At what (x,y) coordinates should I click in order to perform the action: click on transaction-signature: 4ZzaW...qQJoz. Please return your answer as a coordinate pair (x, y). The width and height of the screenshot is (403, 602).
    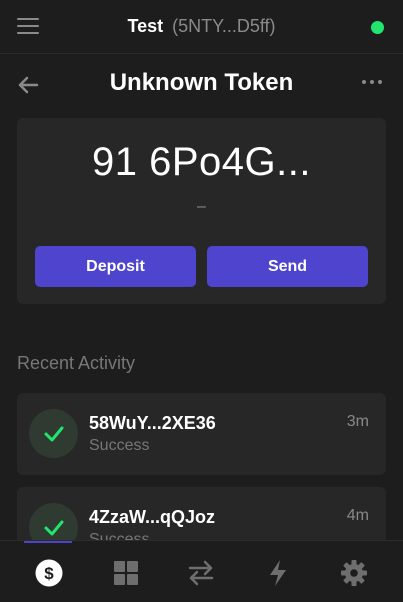
    Looking at the image, I should click on (152, 517).